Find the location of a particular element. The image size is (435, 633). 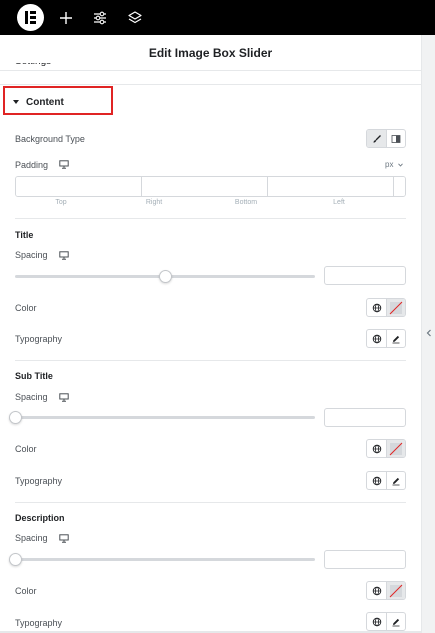

gradient-icon is located at coordinates (396, 138).